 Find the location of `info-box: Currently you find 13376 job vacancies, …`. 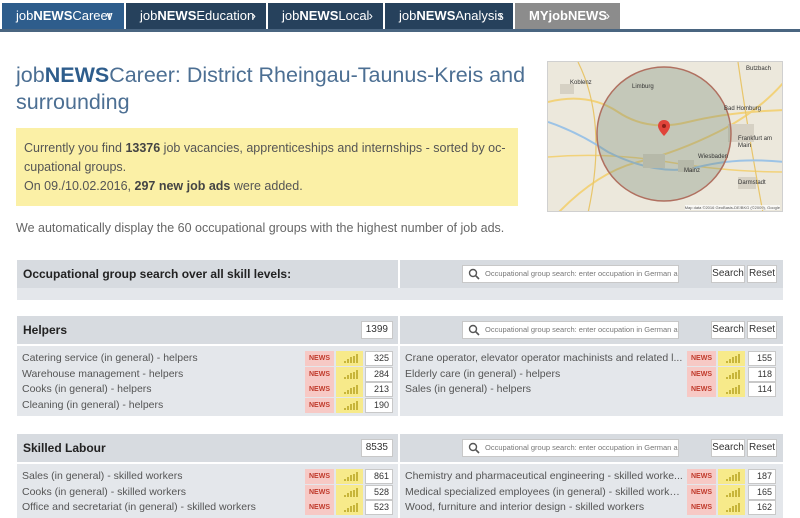

info-box: Currently you find 13376 job vacancies, … is located at coordinates (267, 167).